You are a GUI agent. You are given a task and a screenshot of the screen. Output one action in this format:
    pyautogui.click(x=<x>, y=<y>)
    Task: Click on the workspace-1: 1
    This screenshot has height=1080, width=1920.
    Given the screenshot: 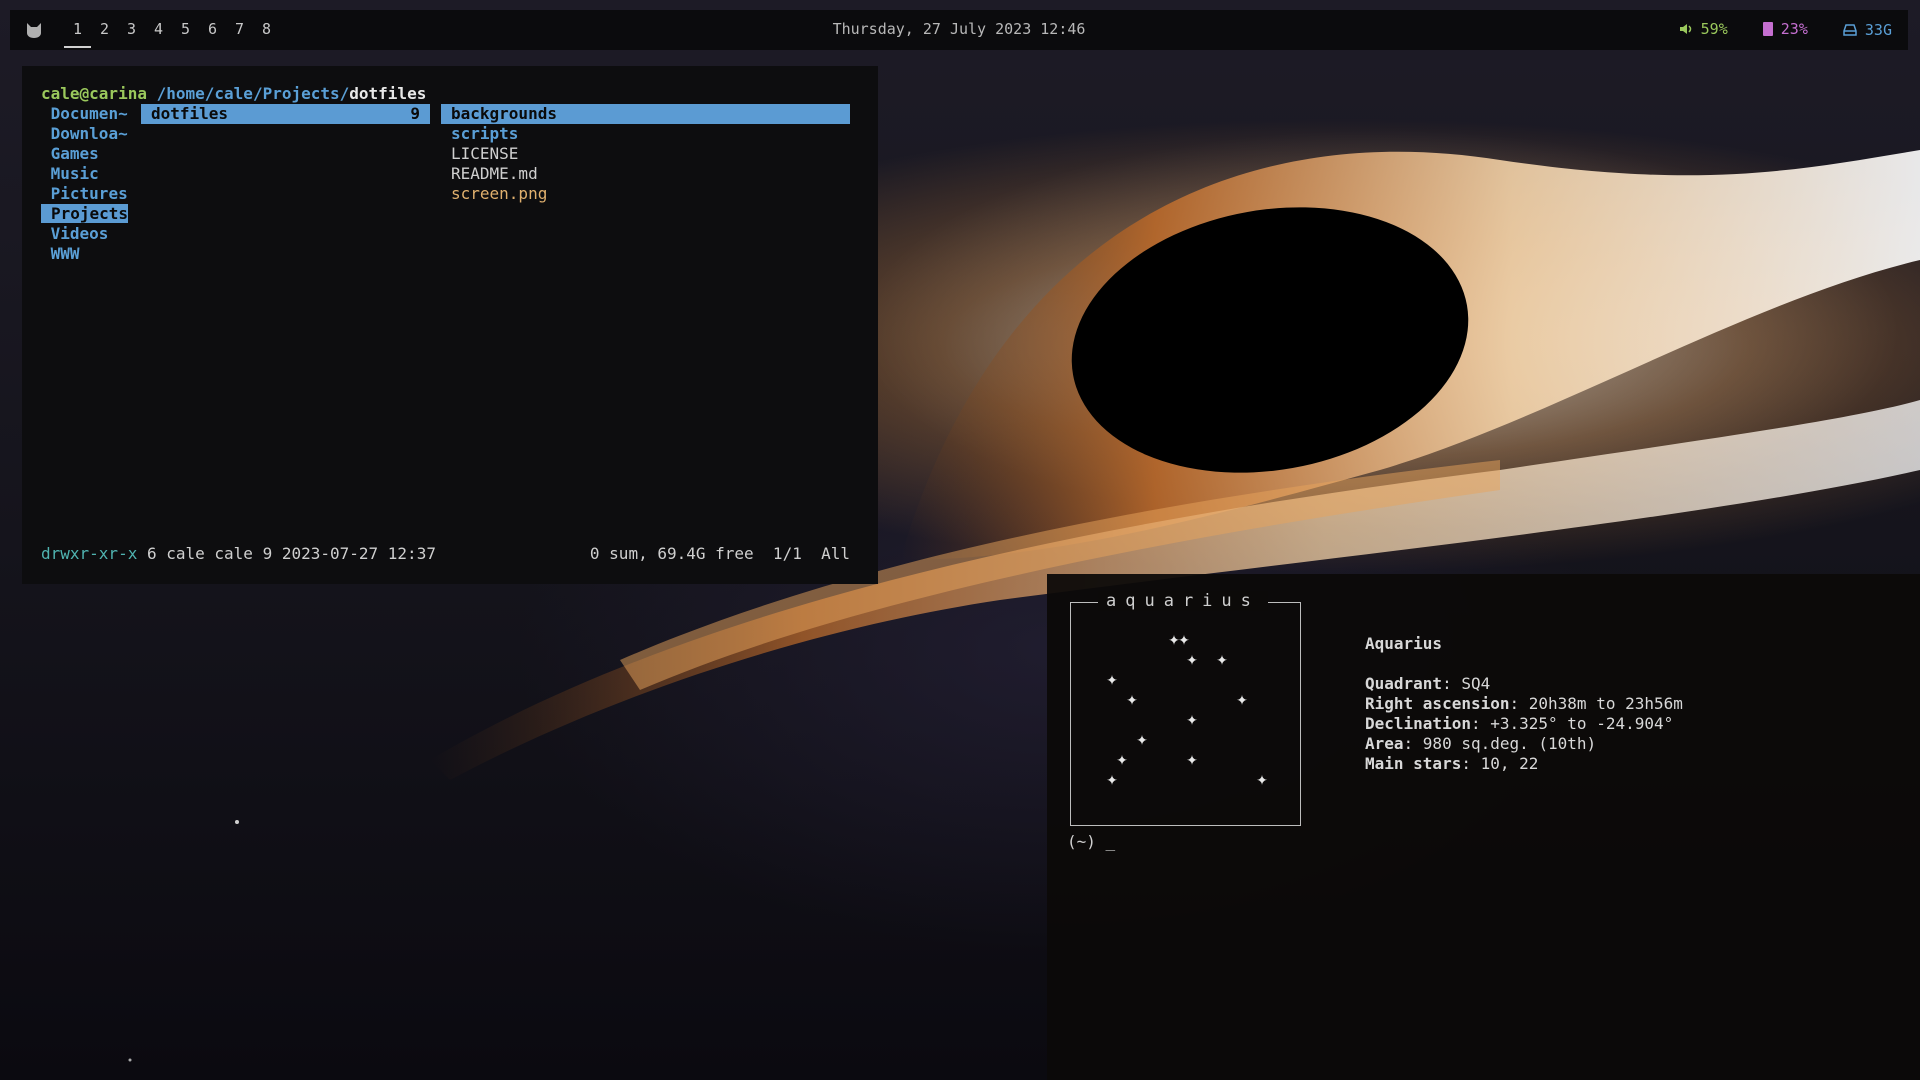 What is the action you would take?
    pyautogui.click(x=77, y=30)
    